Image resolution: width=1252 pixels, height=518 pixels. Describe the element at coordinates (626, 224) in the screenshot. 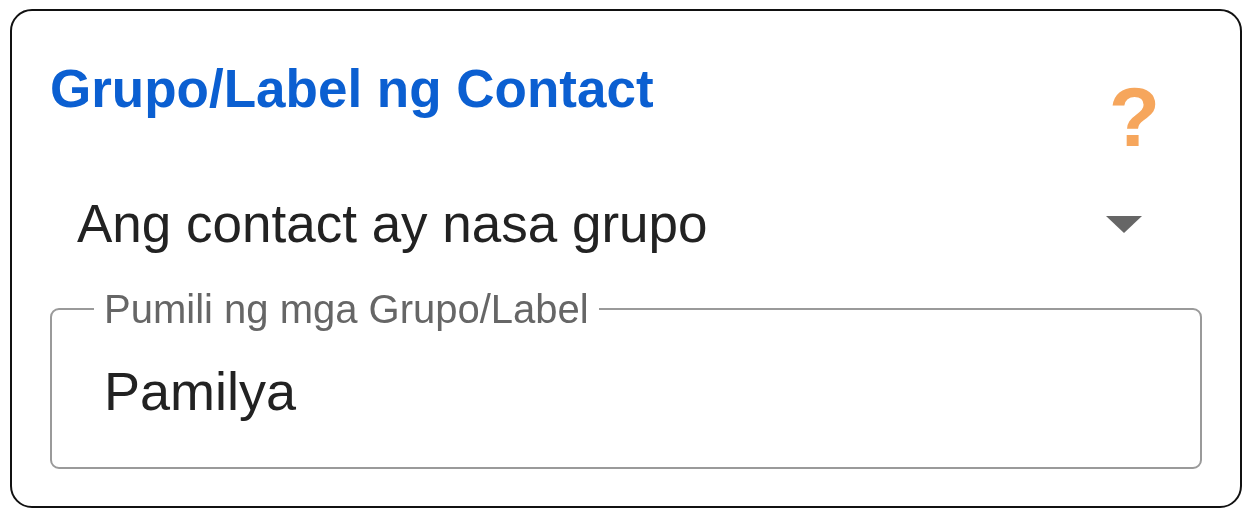

I see `condition-dropdown: Ang contact ay nasa grupo` at that location.